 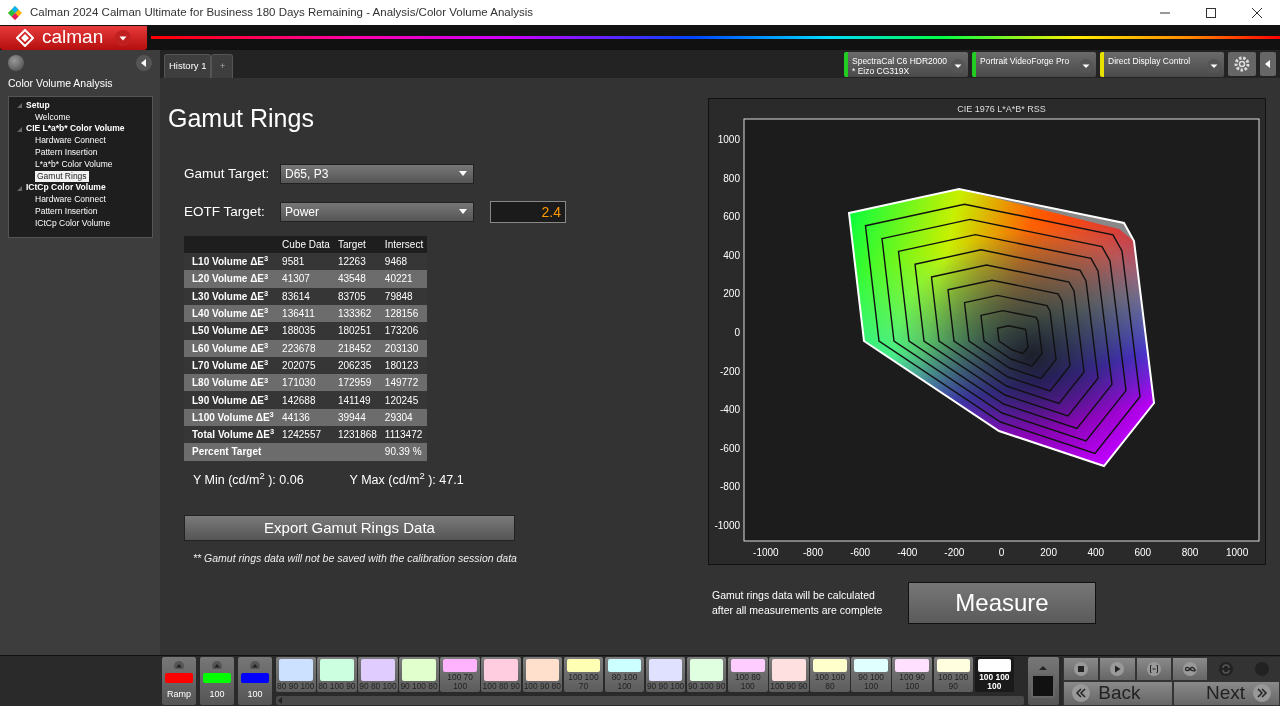 What do you see at coordinates (906, 64) in the screenshot?
I see `device-selector: SpectraCal C6 HDR2000 * Eizo CG319X` at bounding box center [906, 64].